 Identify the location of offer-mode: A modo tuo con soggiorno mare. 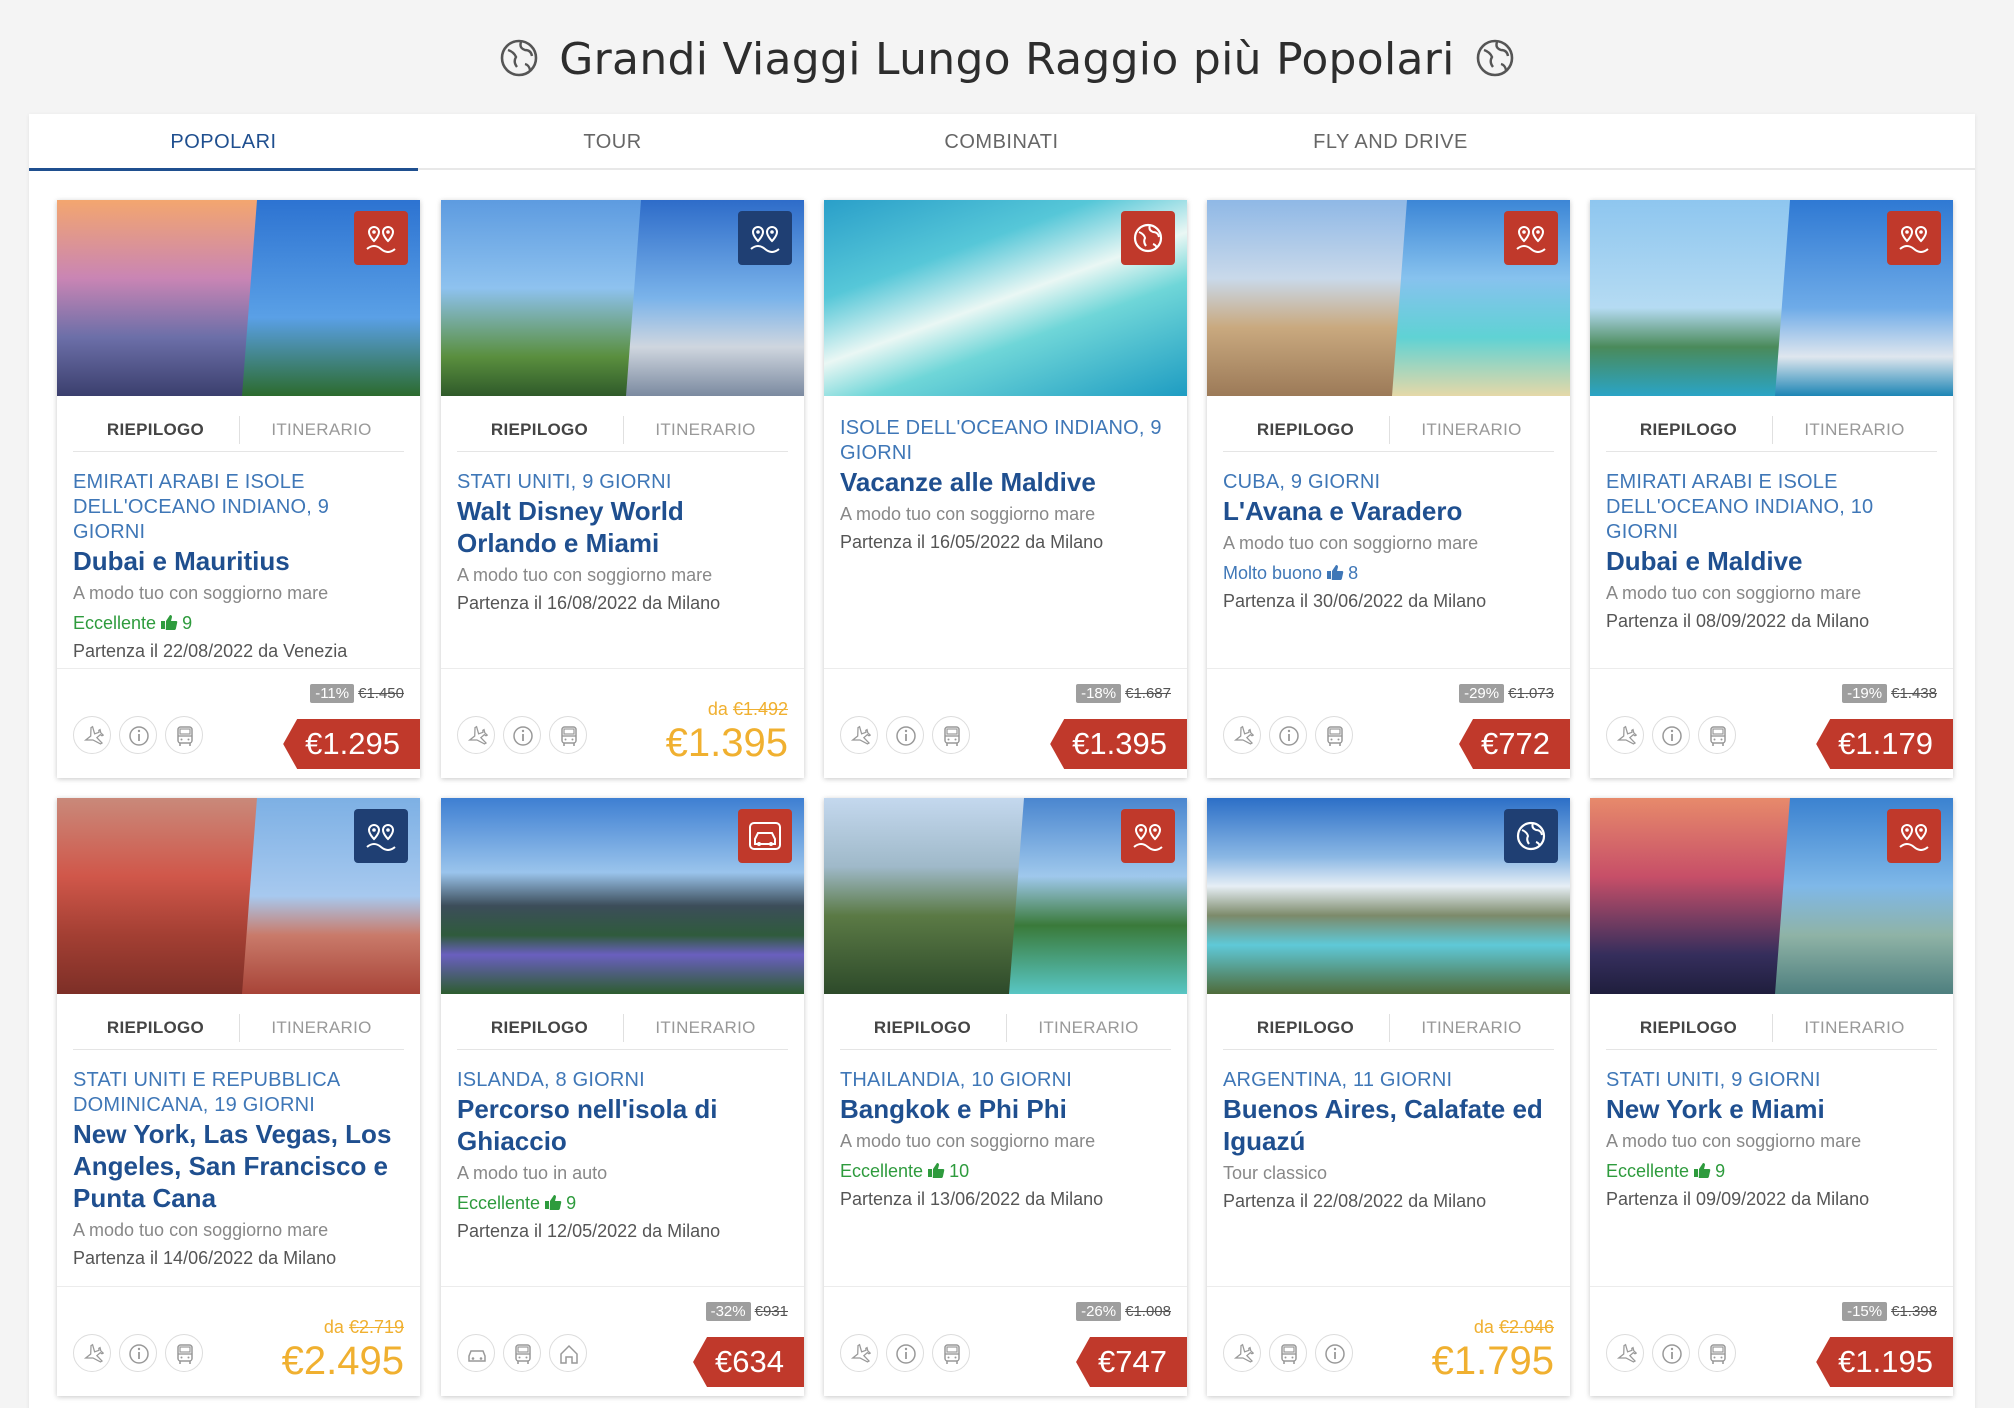
(201, 1230).